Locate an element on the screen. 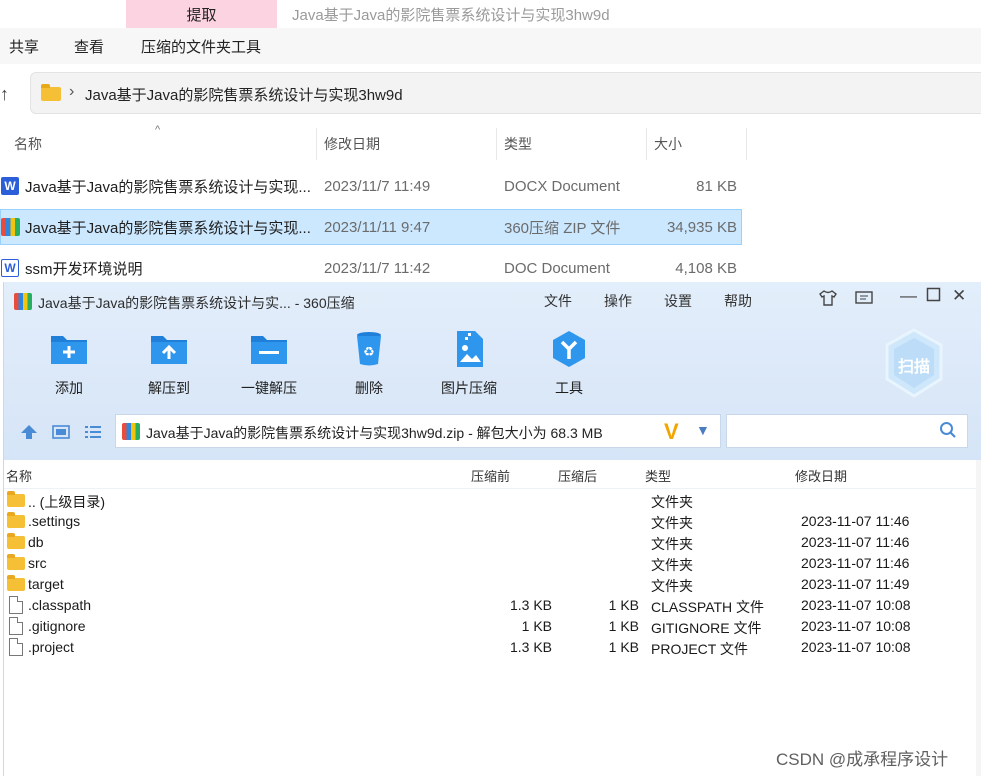 This screenshot has height=776, width=981. toolbar-label: 删除 is located at coordinates (369, 388).